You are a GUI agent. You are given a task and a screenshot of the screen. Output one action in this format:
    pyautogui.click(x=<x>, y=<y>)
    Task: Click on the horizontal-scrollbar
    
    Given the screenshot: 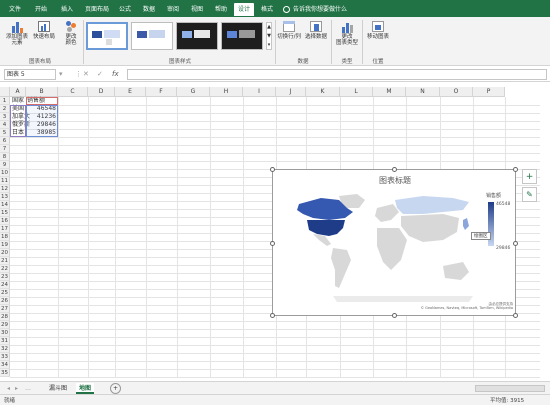 What is the action you would take?
    pyautogui.click(x=510, y=388)
    